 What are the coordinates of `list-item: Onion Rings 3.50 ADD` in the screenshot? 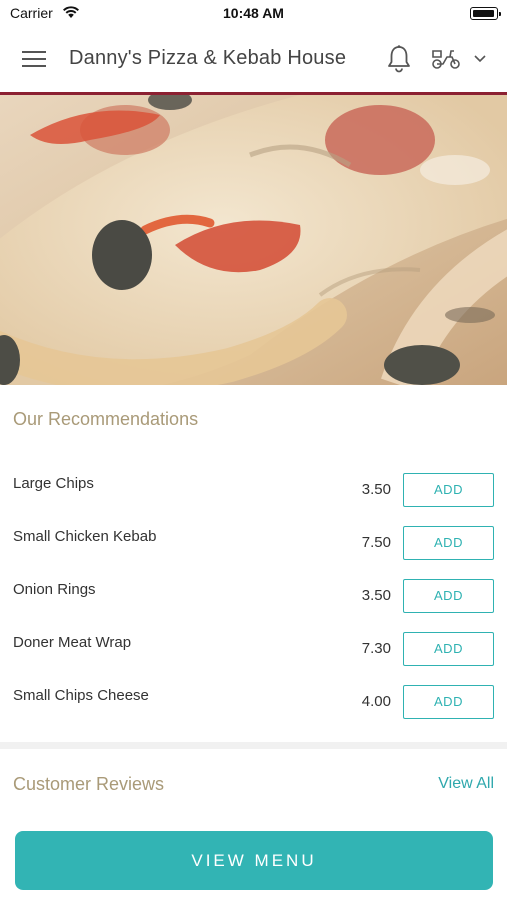 It's located at (253, 593).